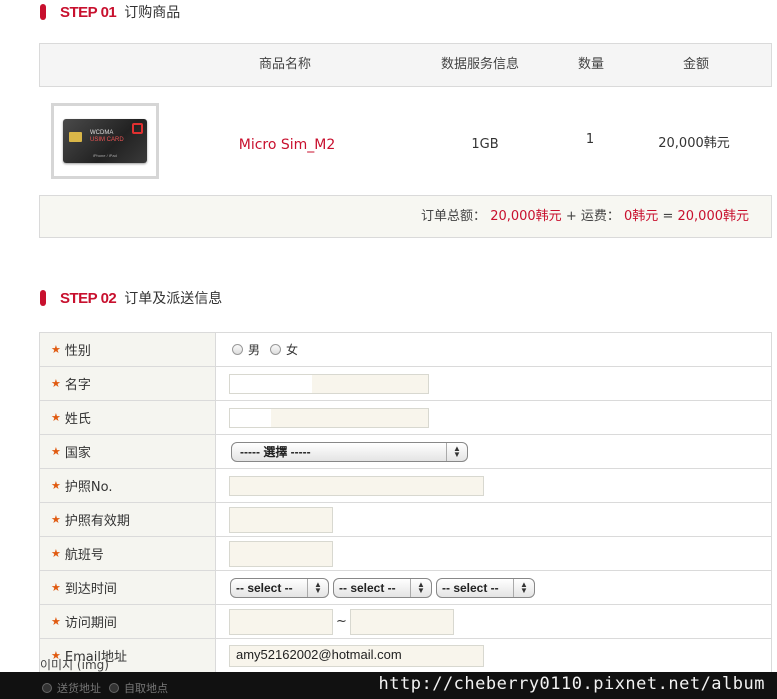 Image resolution: width=777 pixels, height=699 pixels. Describe the element at coordinates (356, 655) in the screenshot. I see `email-input: amy52162002@hotmail.com` at that location.